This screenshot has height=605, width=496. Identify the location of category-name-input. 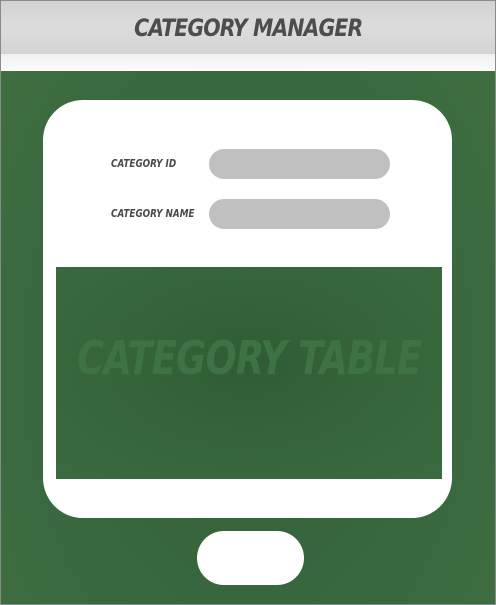
(299, 214).